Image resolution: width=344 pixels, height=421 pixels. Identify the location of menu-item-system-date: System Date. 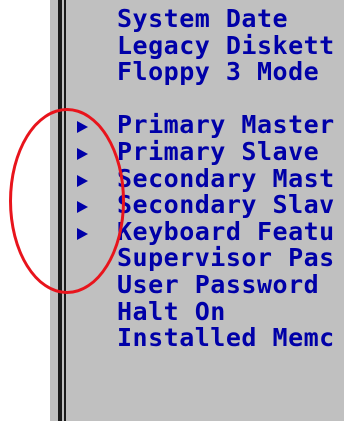
(209, 19).